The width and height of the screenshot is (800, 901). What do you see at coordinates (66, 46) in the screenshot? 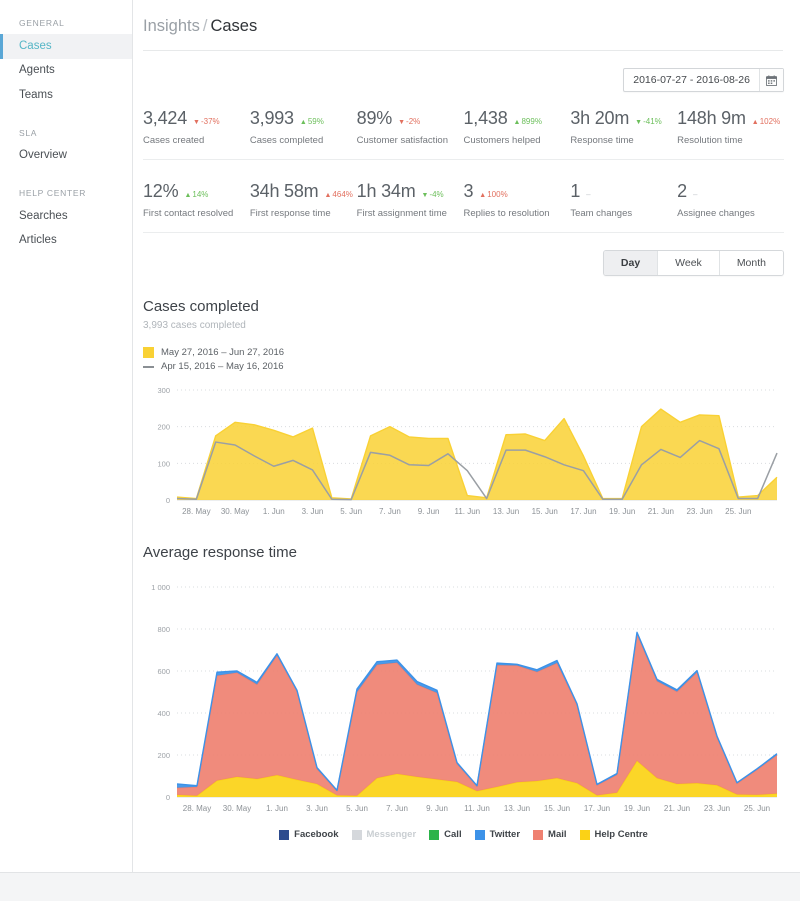
I see `sidebar-item-cases: Cases` at bounding box center [66, 46].